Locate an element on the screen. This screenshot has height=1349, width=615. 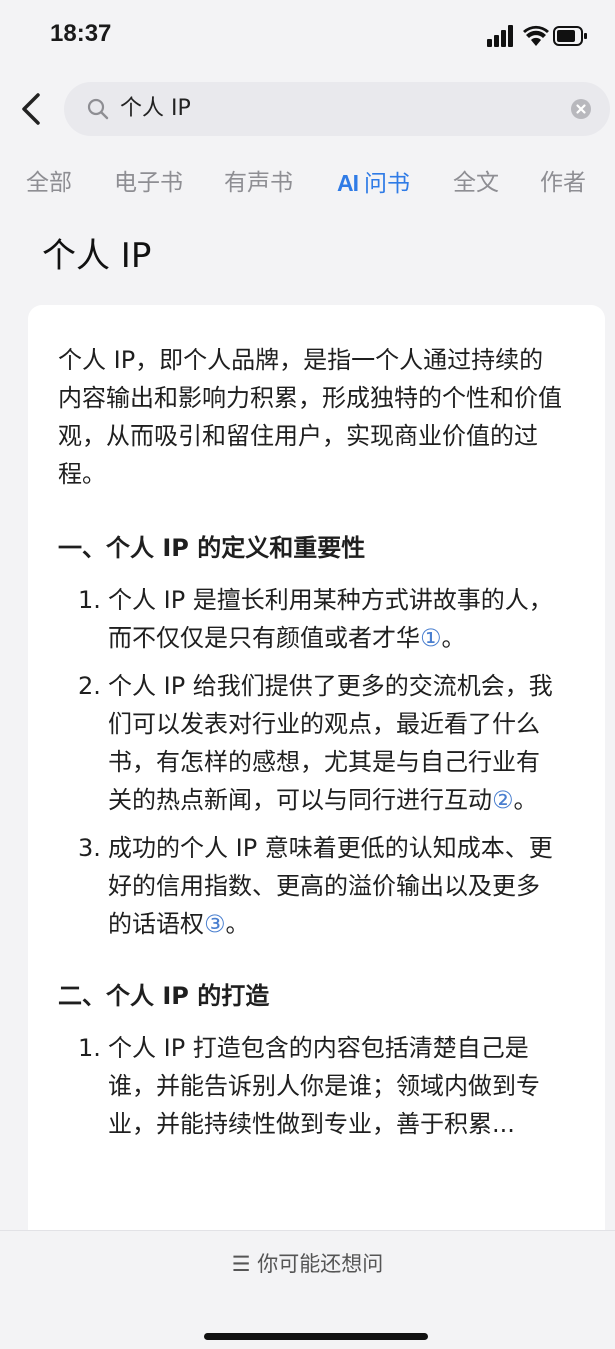
tab-ai-ask-book: AI 问书 is located at coordinates (373, 183).